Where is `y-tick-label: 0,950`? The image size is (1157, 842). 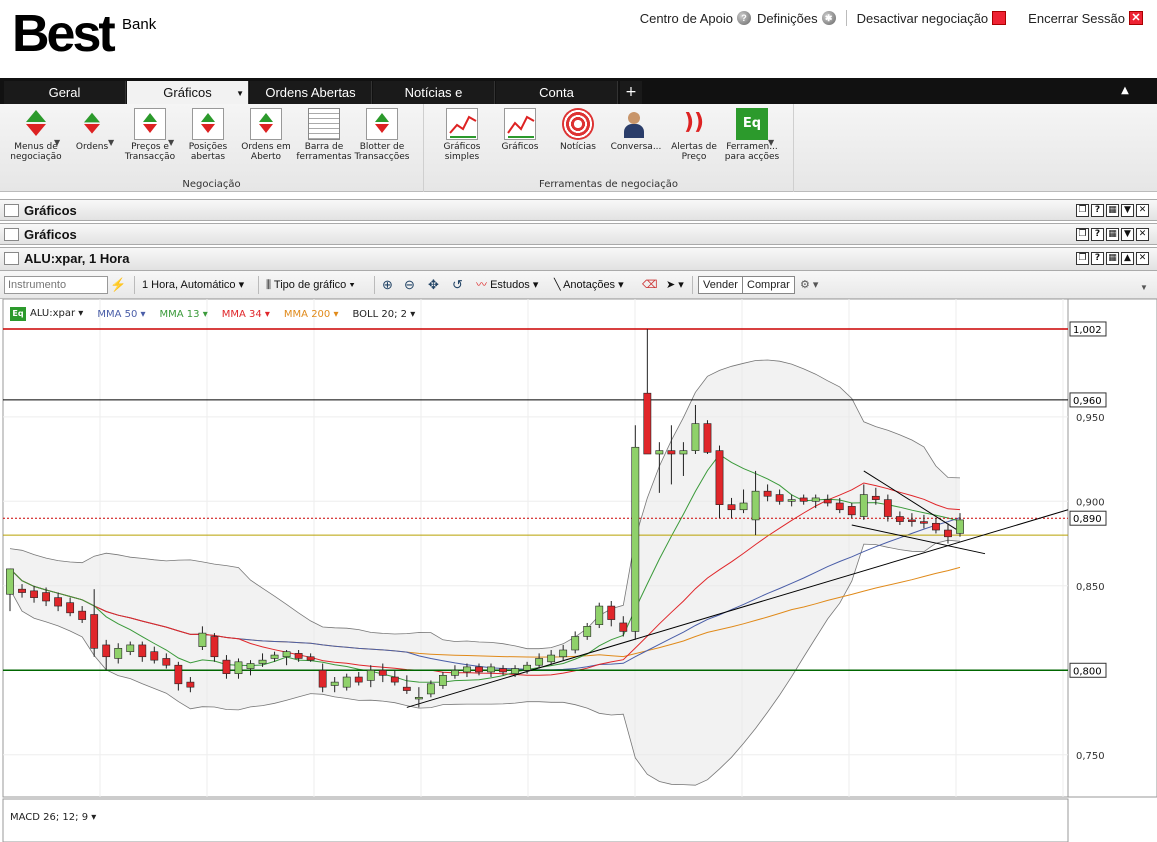 y-tick-label: 0,950 is located at coordinates (1090, 418).